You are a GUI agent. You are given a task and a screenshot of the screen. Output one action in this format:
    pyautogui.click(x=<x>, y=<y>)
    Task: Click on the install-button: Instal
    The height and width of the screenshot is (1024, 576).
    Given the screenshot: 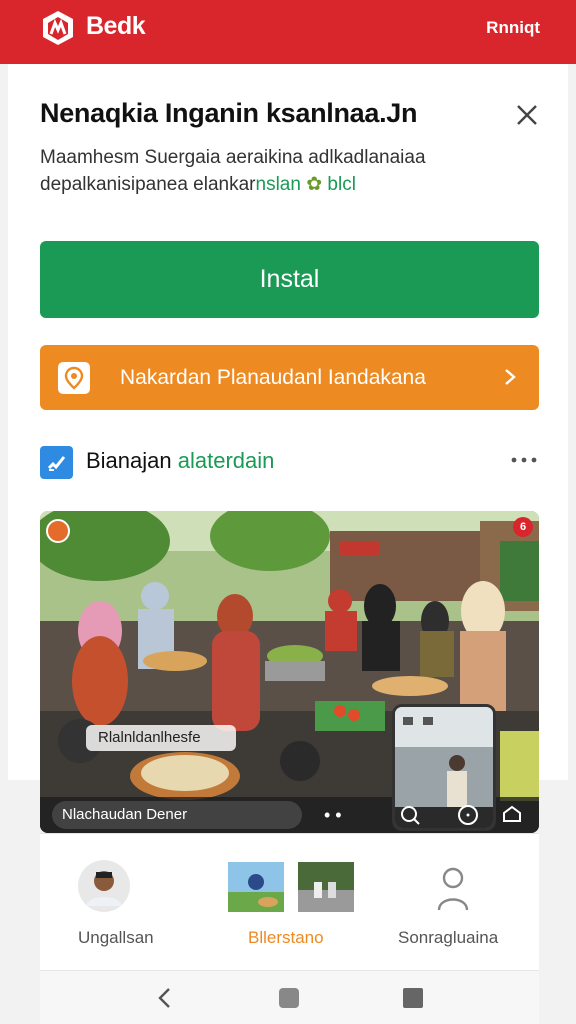 What is the action you would take?
    pyautogui.click(x=289, y=279)
    